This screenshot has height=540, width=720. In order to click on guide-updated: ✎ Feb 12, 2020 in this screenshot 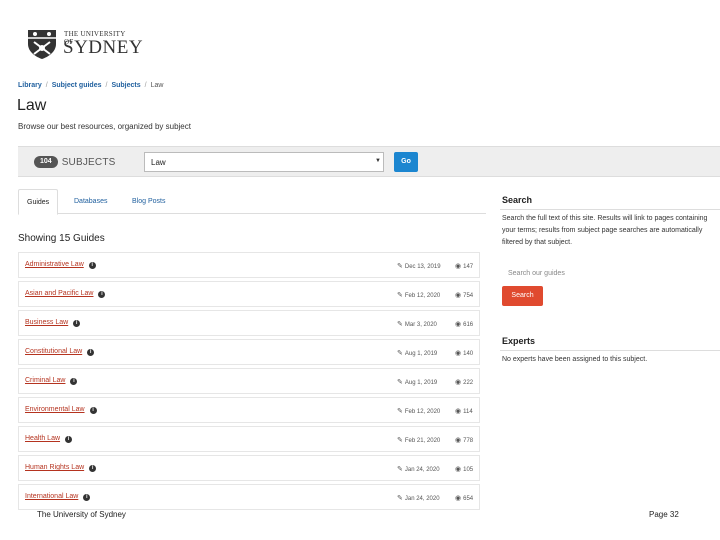, I will do `click(418, 411)`.